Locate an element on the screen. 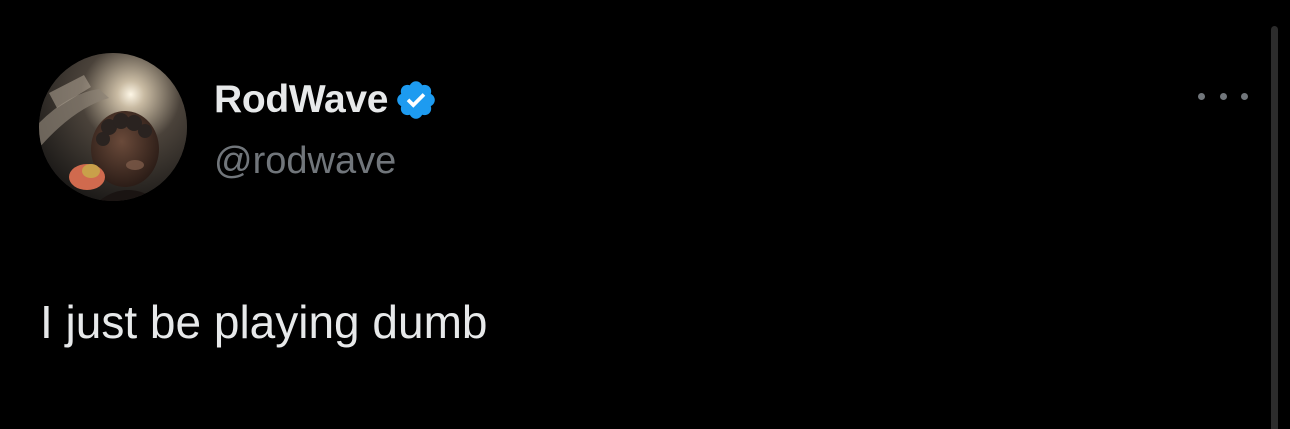 The width and height of the screenshot is (1290, 429). avatar-photo is located at coordinates (113, 127).